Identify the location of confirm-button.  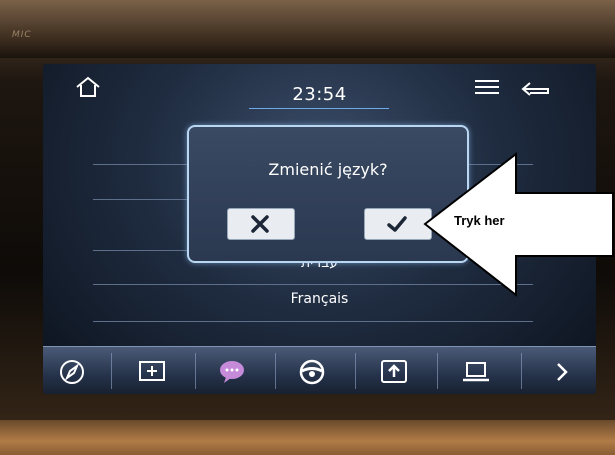
(398, 224).